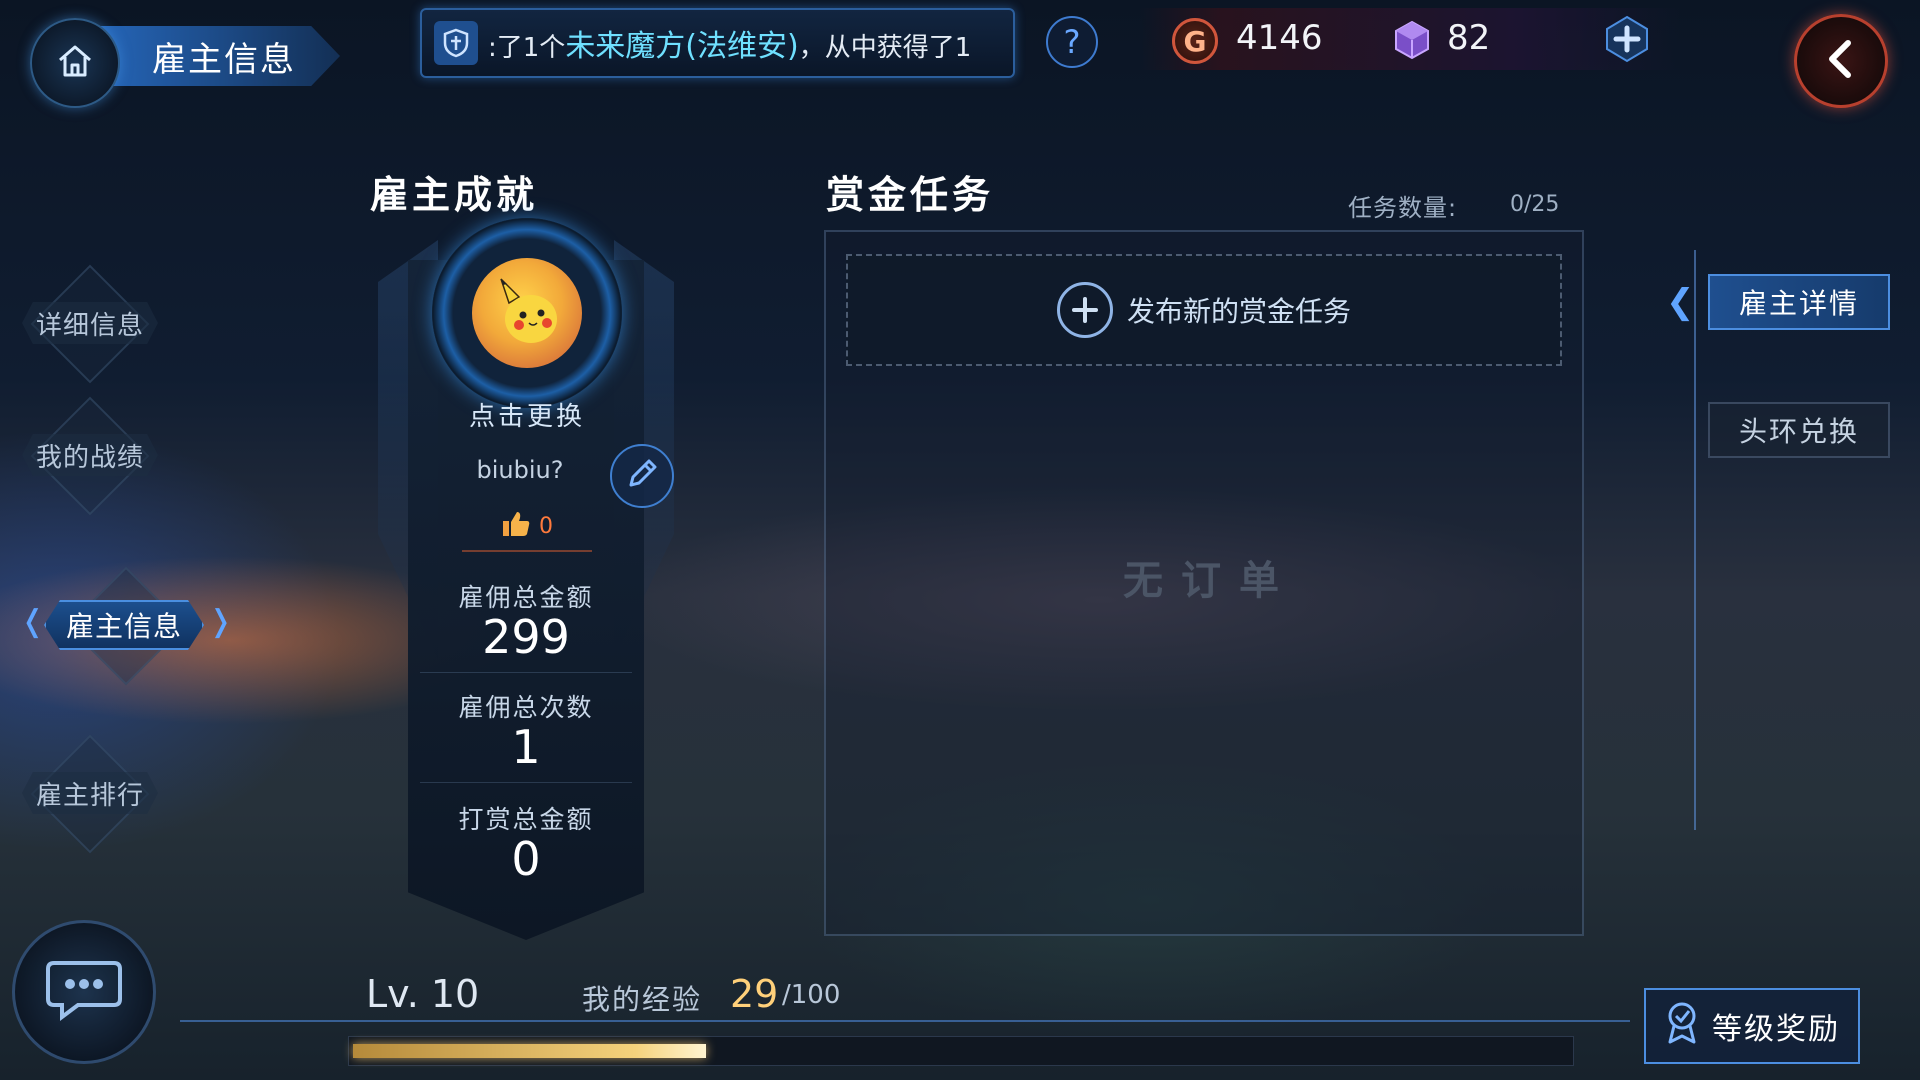 Image resolution: width=1920 pixels, height=1080 pixels. I want to click on home-button, so click(75, 63).